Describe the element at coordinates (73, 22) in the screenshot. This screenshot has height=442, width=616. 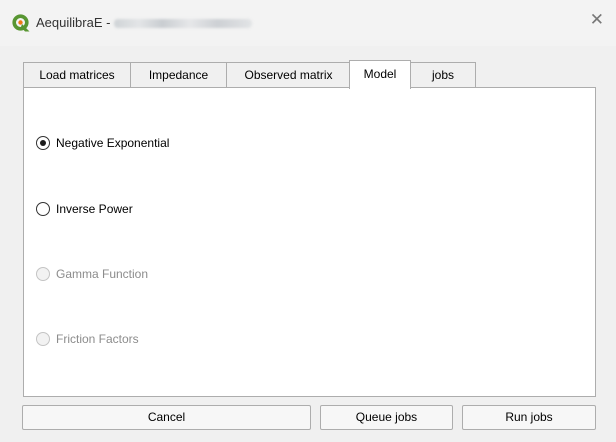
I see `window-title-text: AequilibraE -` at that location.